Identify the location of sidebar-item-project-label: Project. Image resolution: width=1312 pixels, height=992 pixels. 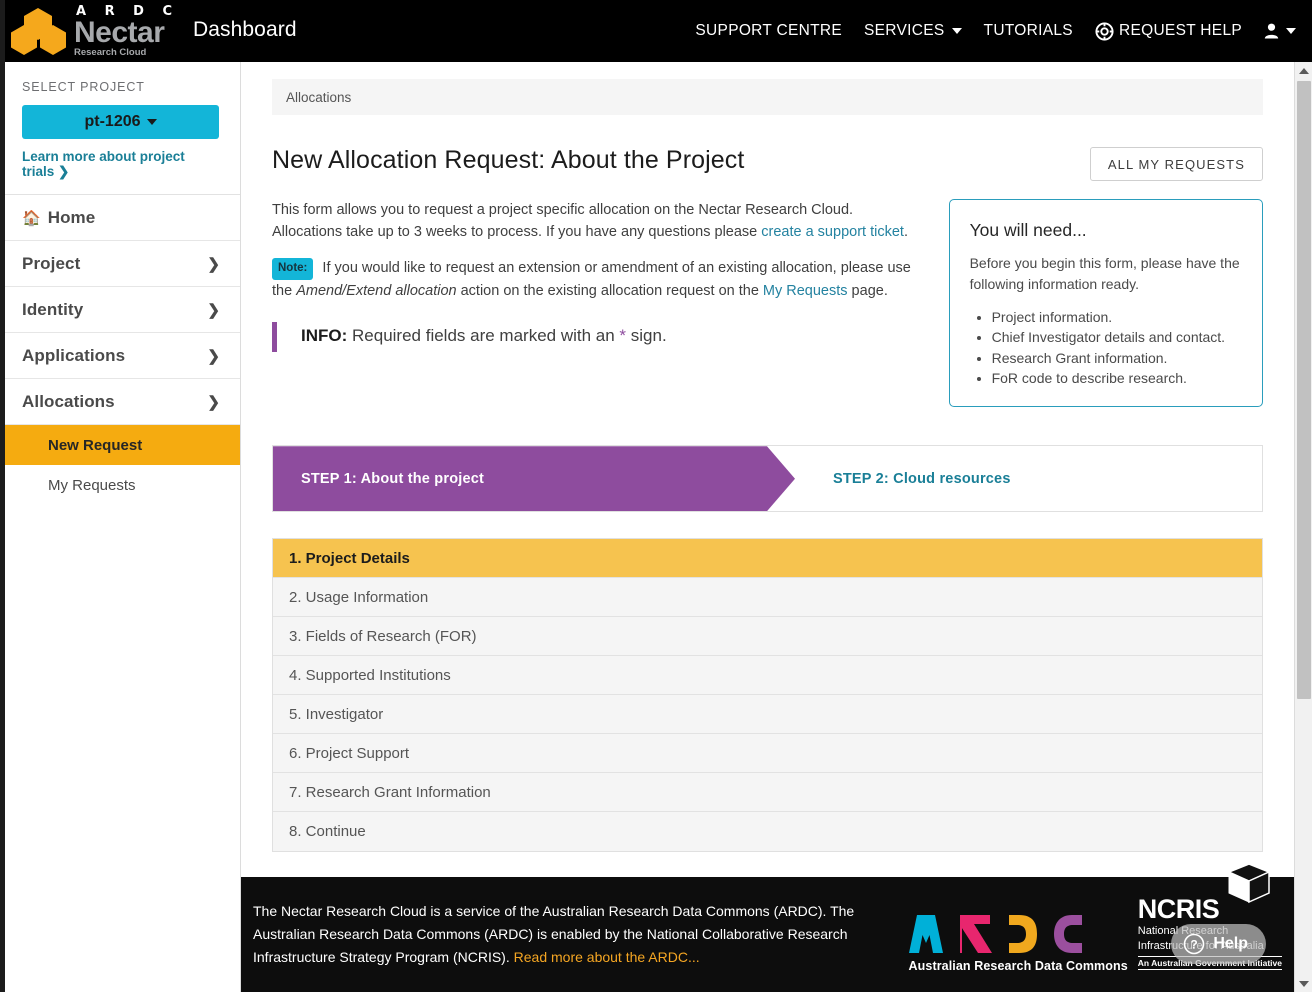
(51, 263).